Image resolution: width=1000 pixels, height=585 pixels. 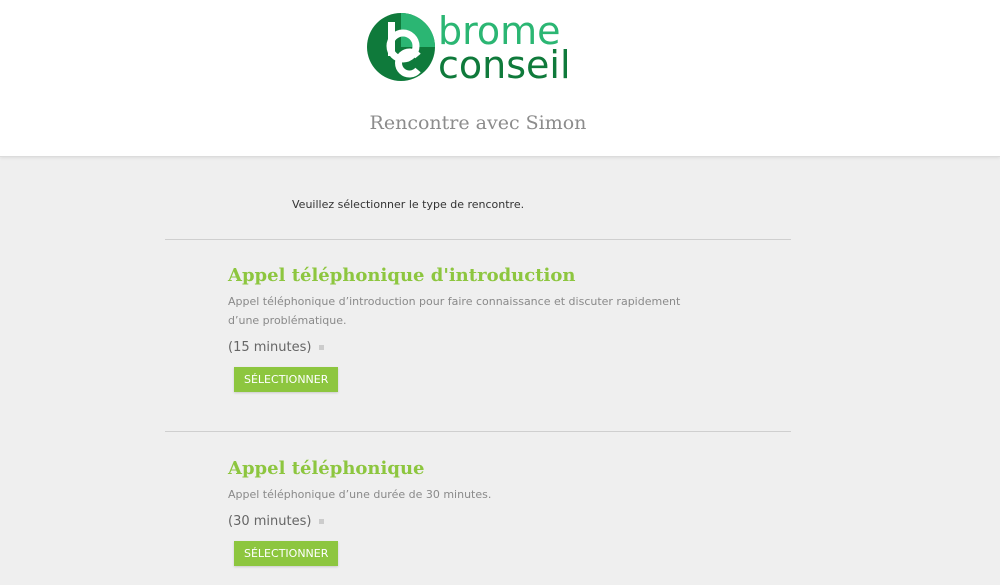 What do you see at coordinates (463, 347) in the screenshot?
I see `meeting-duration: (15 minutes)` at bounding box center [463, 347].